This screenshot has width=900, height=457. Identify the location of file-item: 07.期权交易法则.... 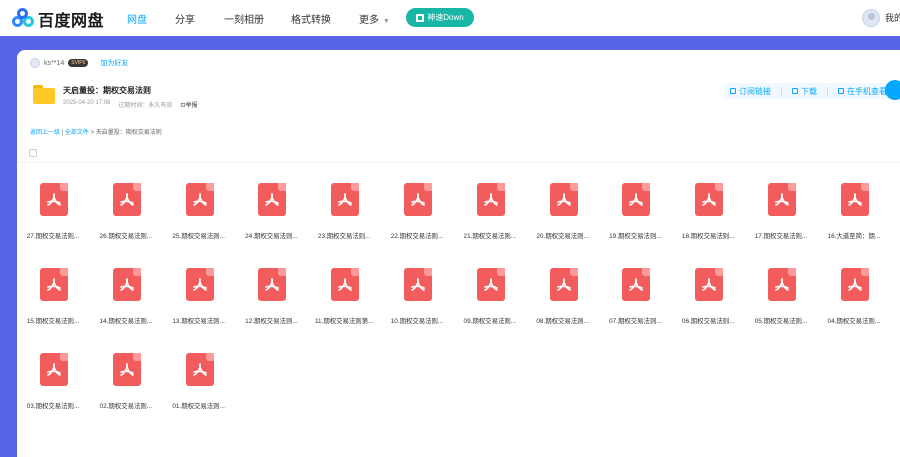
(635, 301).